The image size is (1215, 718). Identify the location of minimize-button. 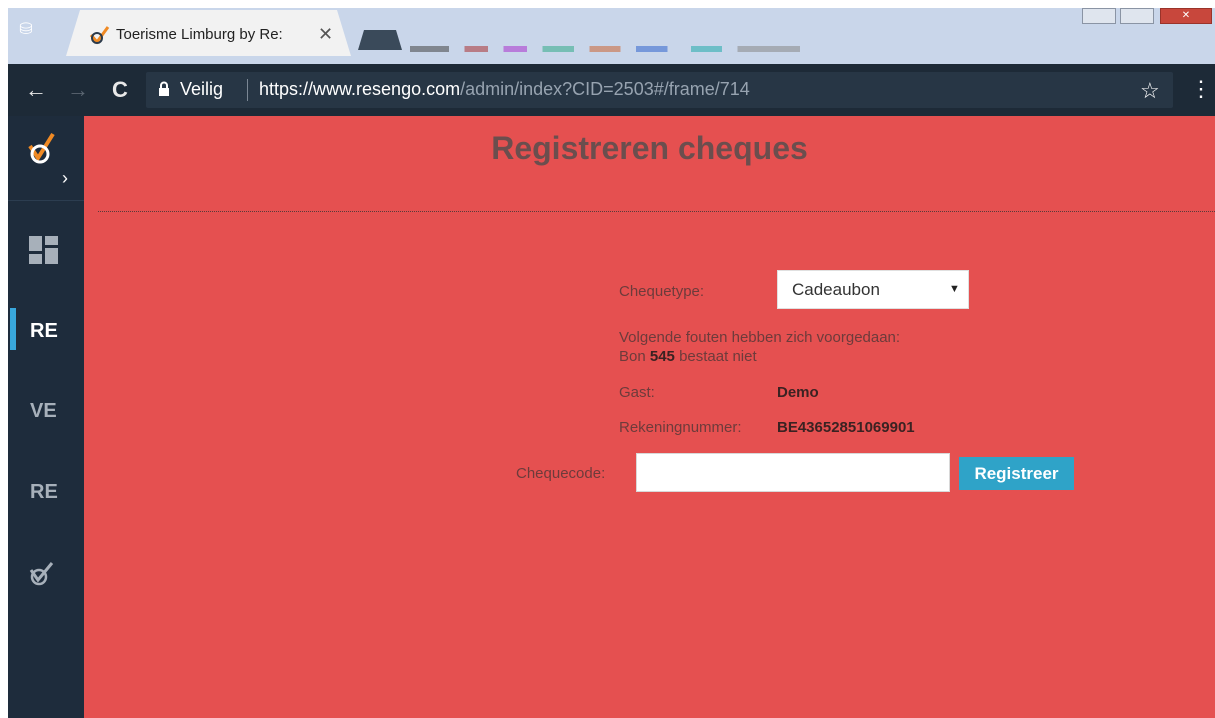
(1099, 16).